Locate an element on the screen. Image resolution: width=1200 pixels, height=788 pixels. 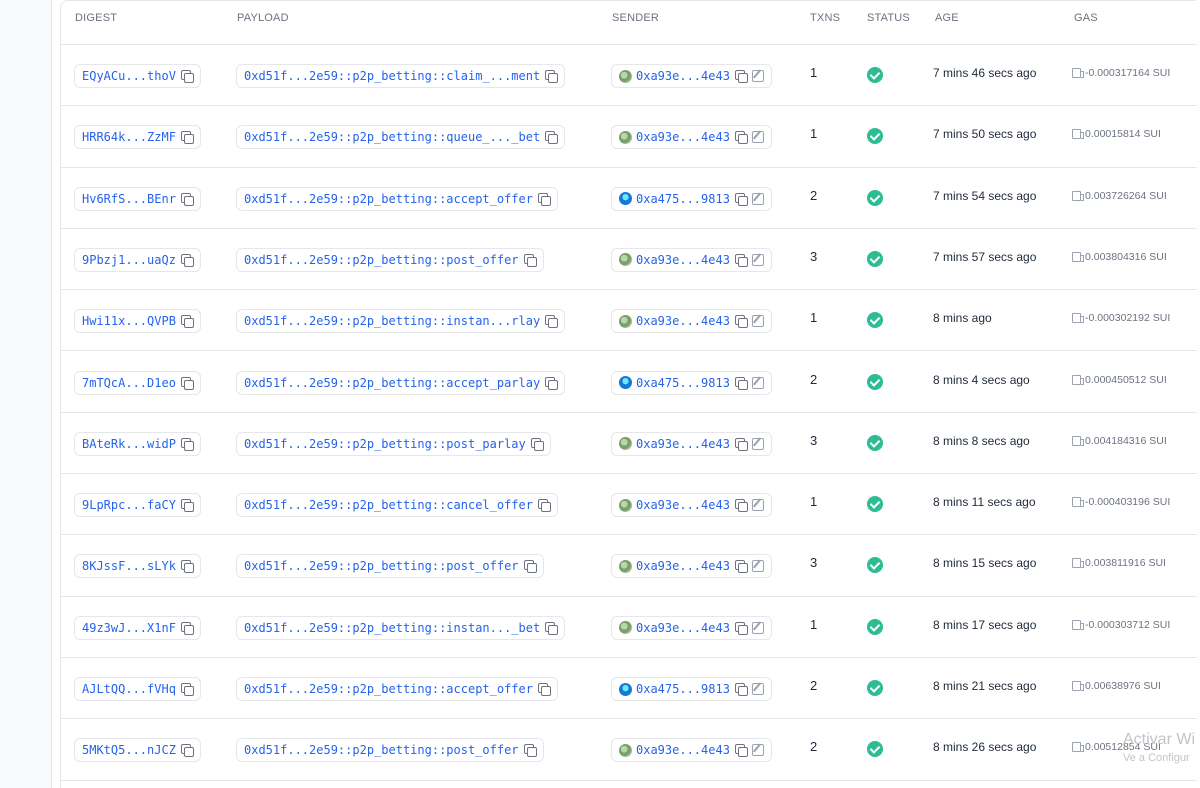
digest-link: 9Pbzj1...uaQz is located at coordinates (137, 259).